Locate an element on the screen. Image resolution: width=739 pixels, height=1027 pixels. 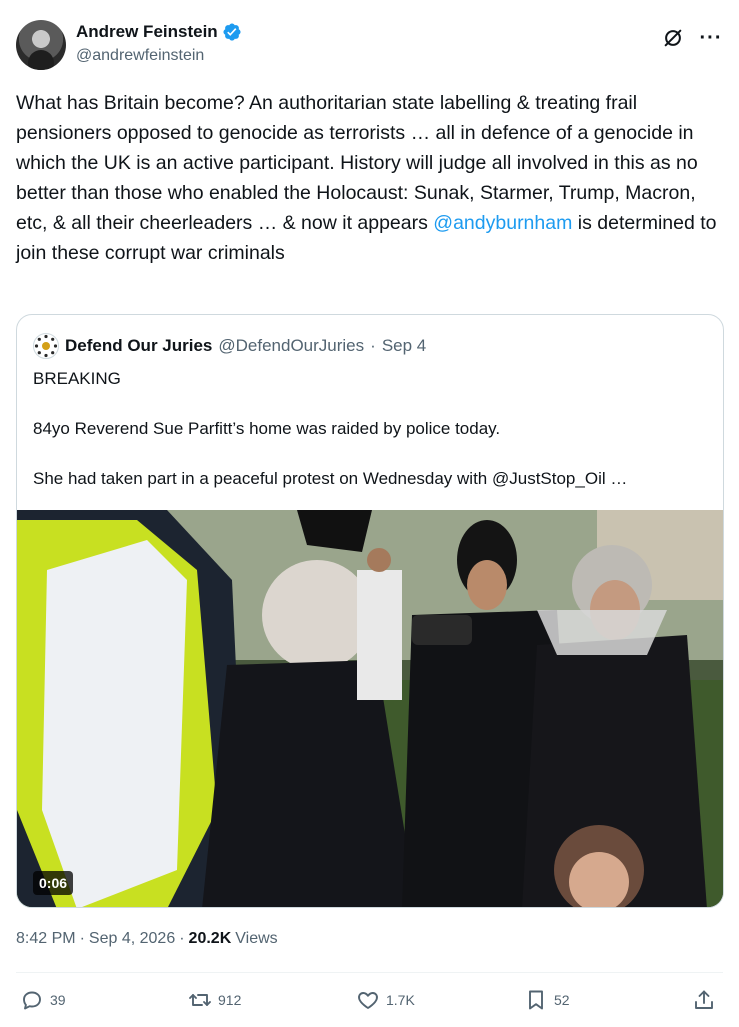
divider is located at coordinates (369, 972).